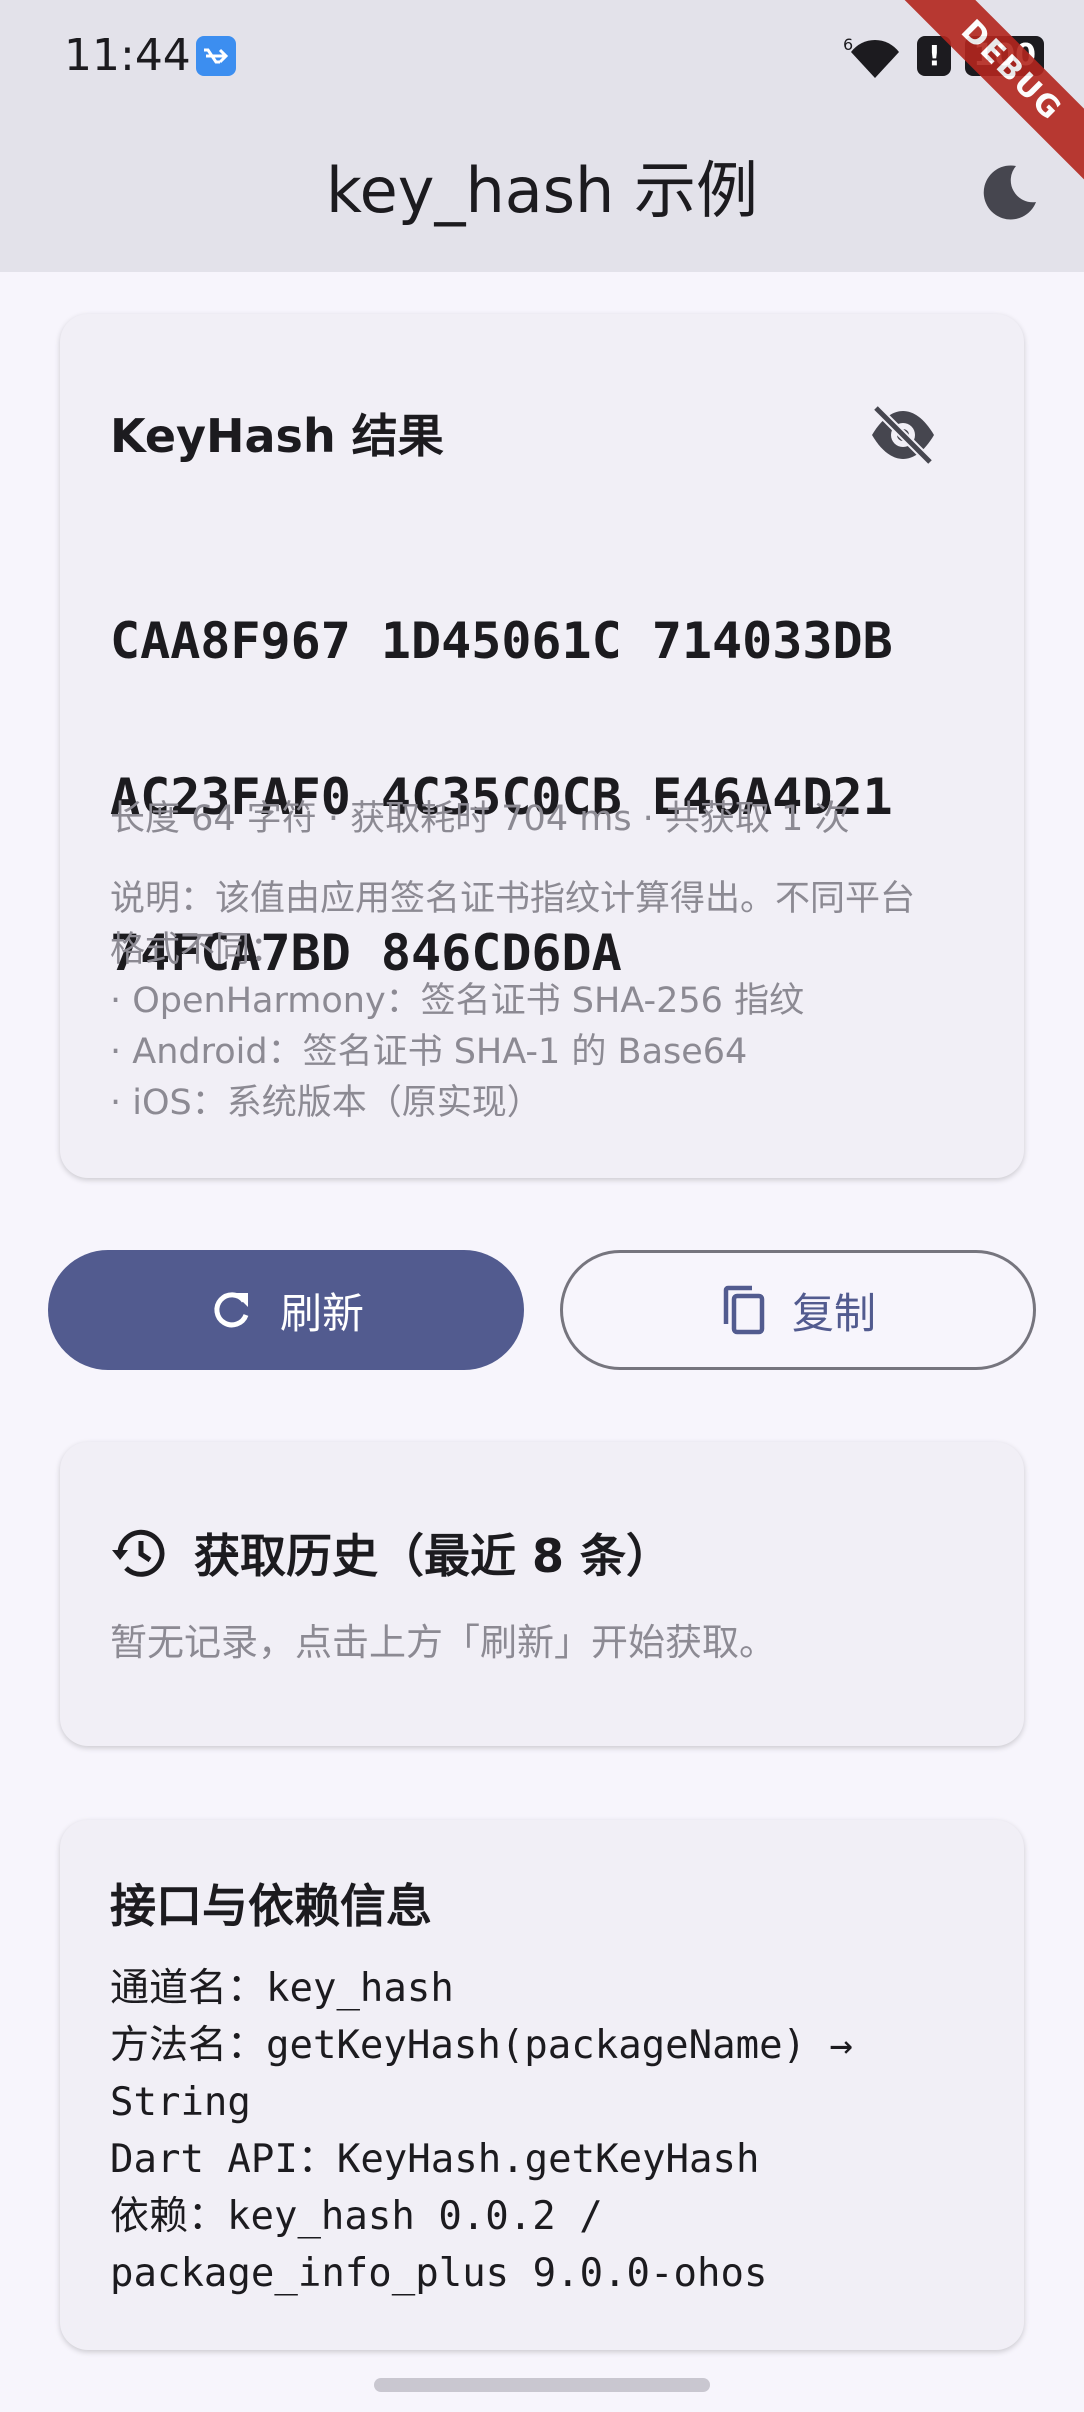 This screenshot has width=1084, height=2412. What do you see at coordinates (127, 55) in the screenshot?
I see `status-time: 11:44` at bounding box center [127, 55].